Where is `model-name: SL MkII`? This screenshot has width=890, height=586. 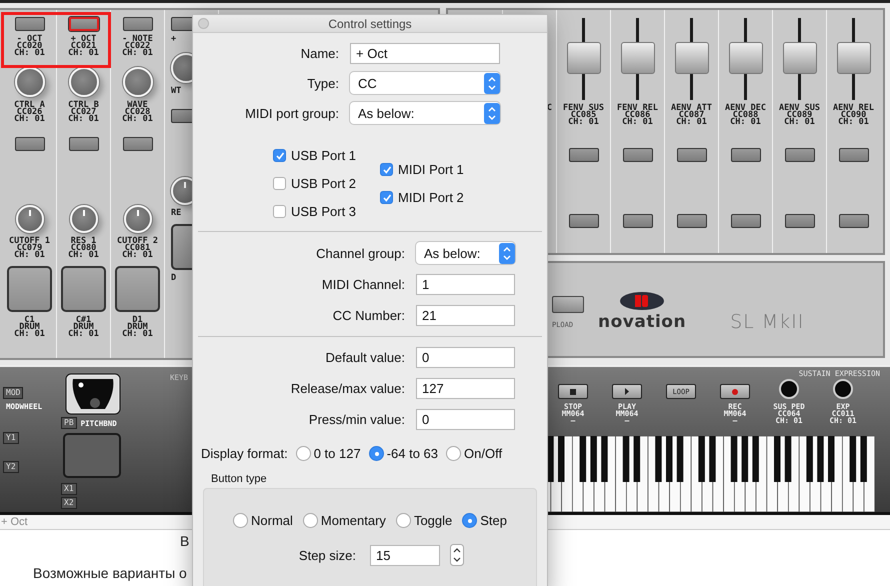
model-name: SL MkII is located at coordinates (767, 321).